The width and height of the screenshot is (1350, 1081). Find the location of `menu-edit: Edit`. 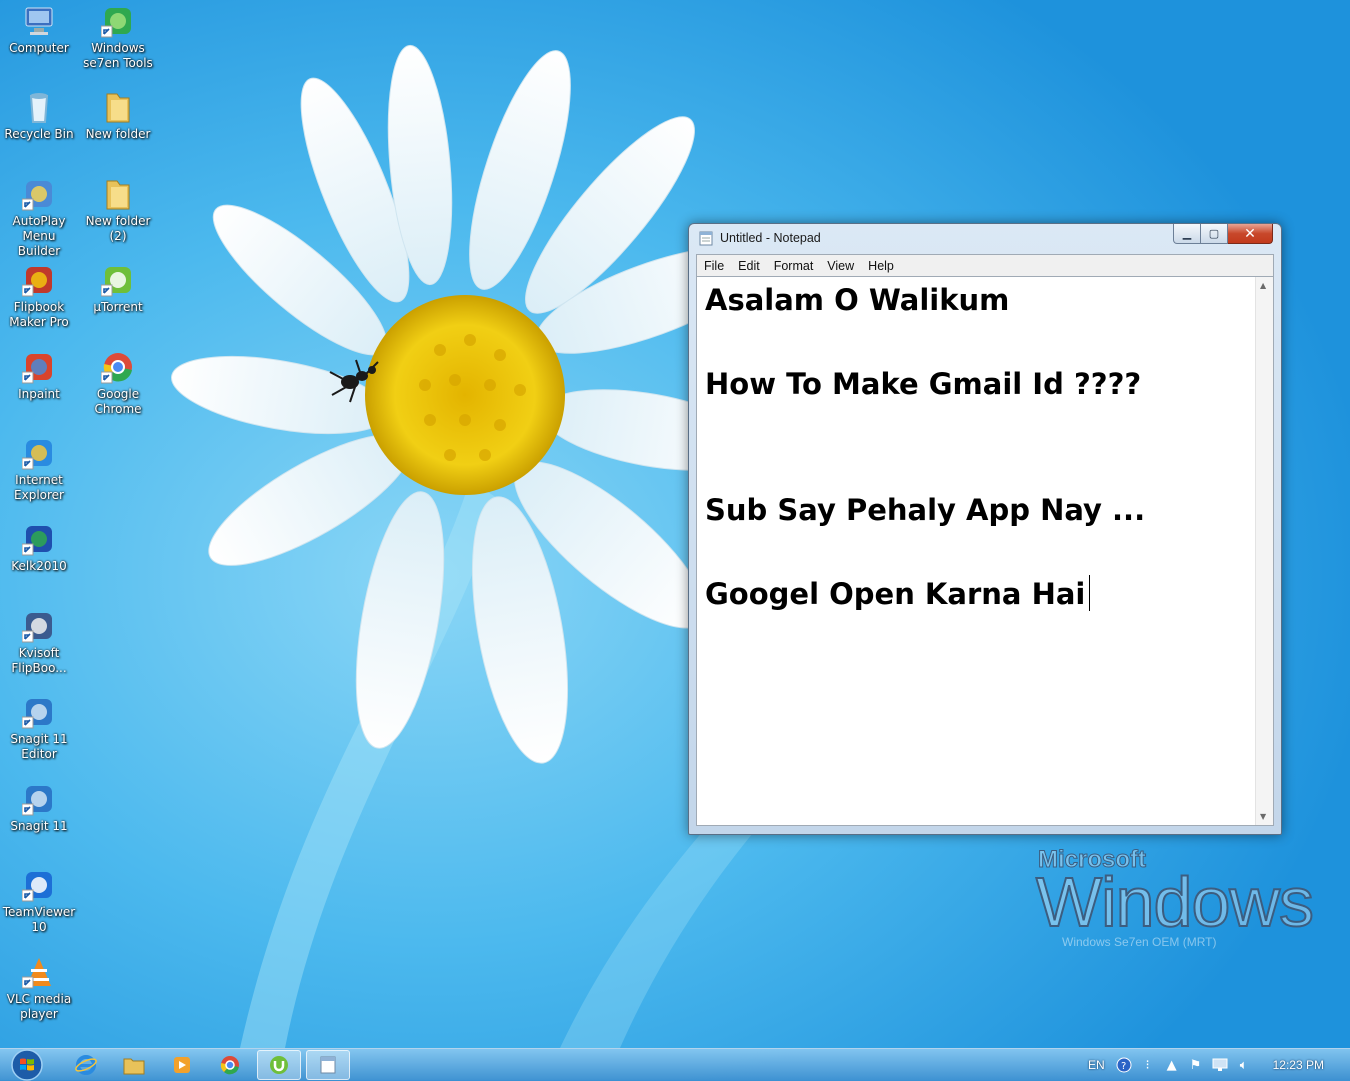

menu-edit: Edit is located at coordinates (749, 266).